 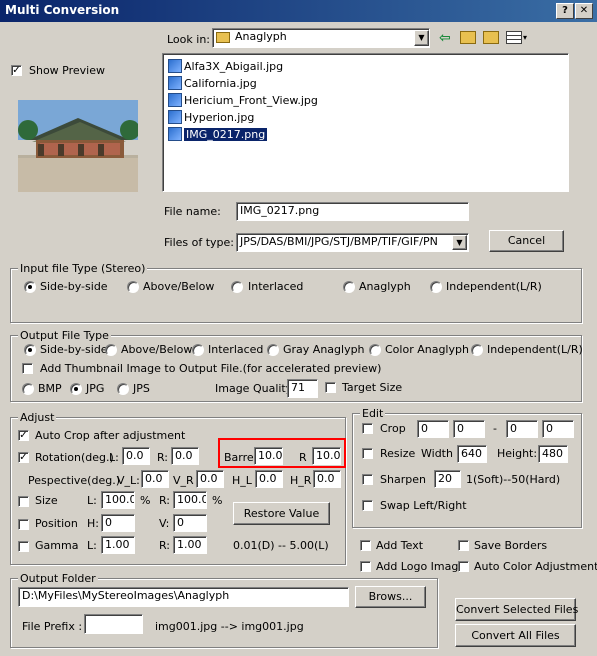 I want to click on file-item: Hericium_Front_View.jpg, so click(x=242, y=100).